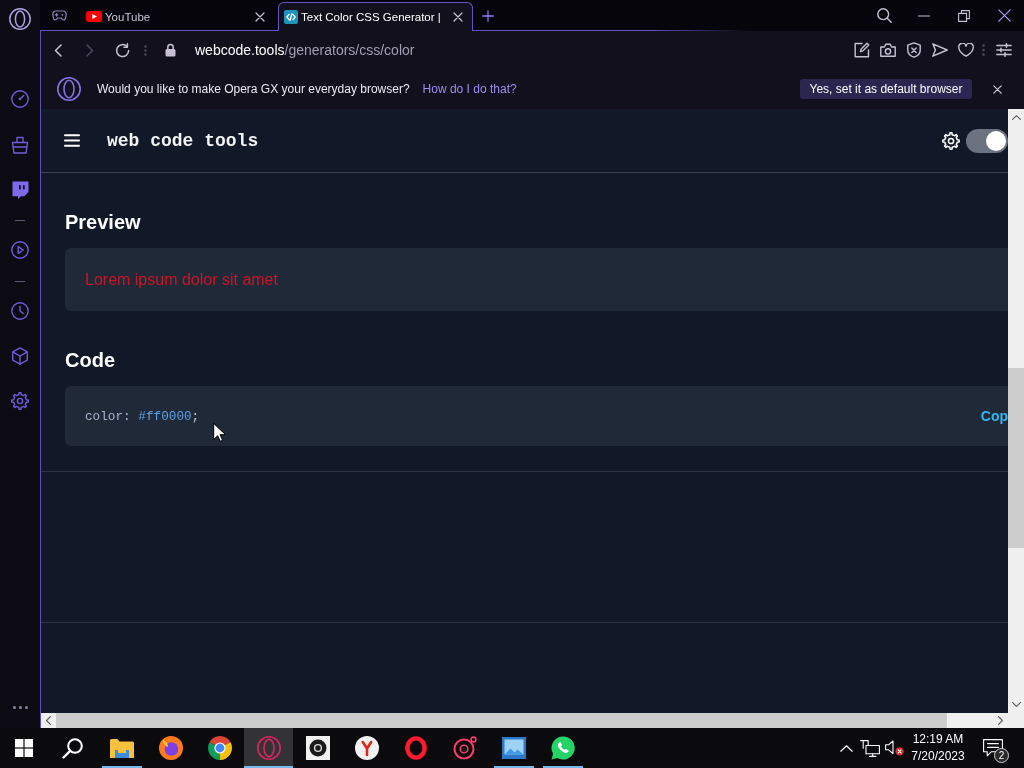 The width and height of the screenshot is (1024, 768). I want to click on section-heading: Preview, so click(103, 222).